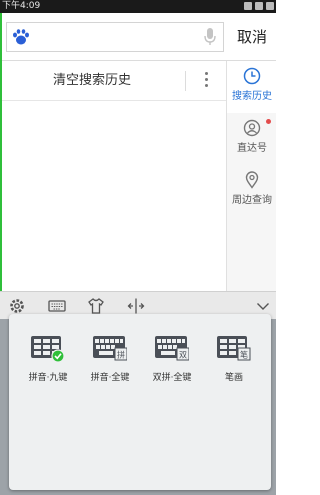  I want to click on keyboard-full-icon: 双, so click(172, 348).